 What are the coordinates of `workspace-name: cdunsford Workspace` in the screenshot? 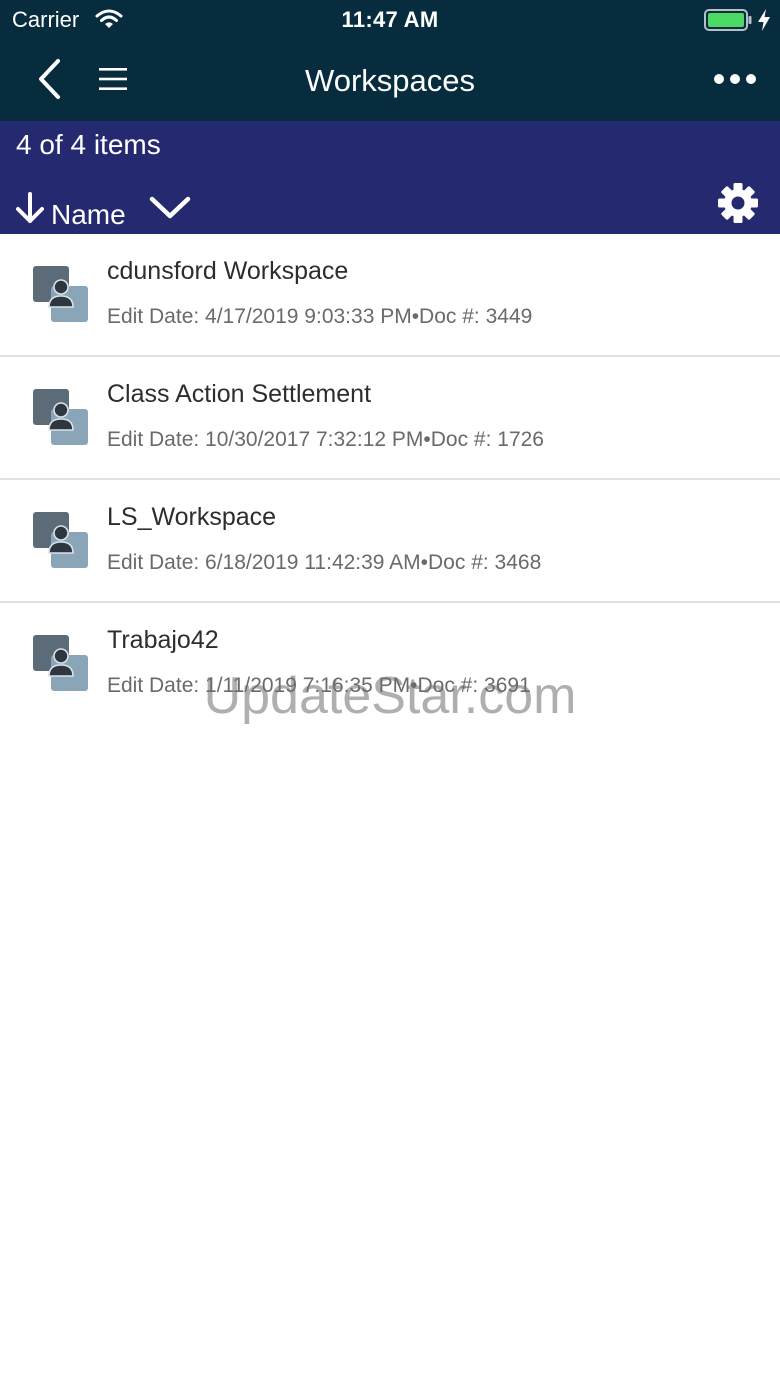 It's located at (228, 271).